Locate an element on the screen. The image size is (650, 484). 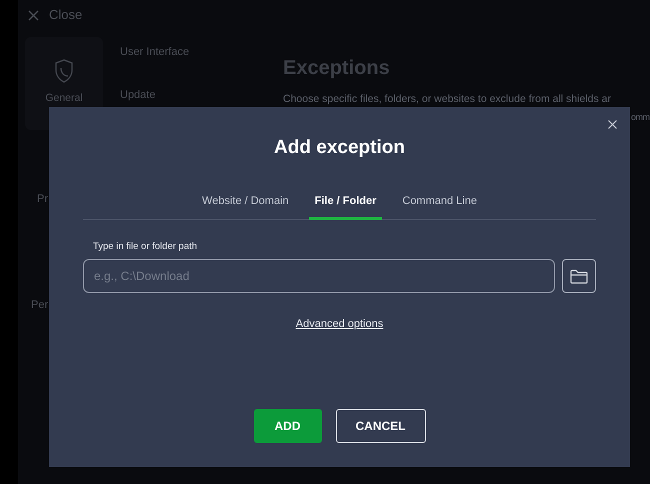
sidebar-section-label: Per is located at coordinates (40, 305).